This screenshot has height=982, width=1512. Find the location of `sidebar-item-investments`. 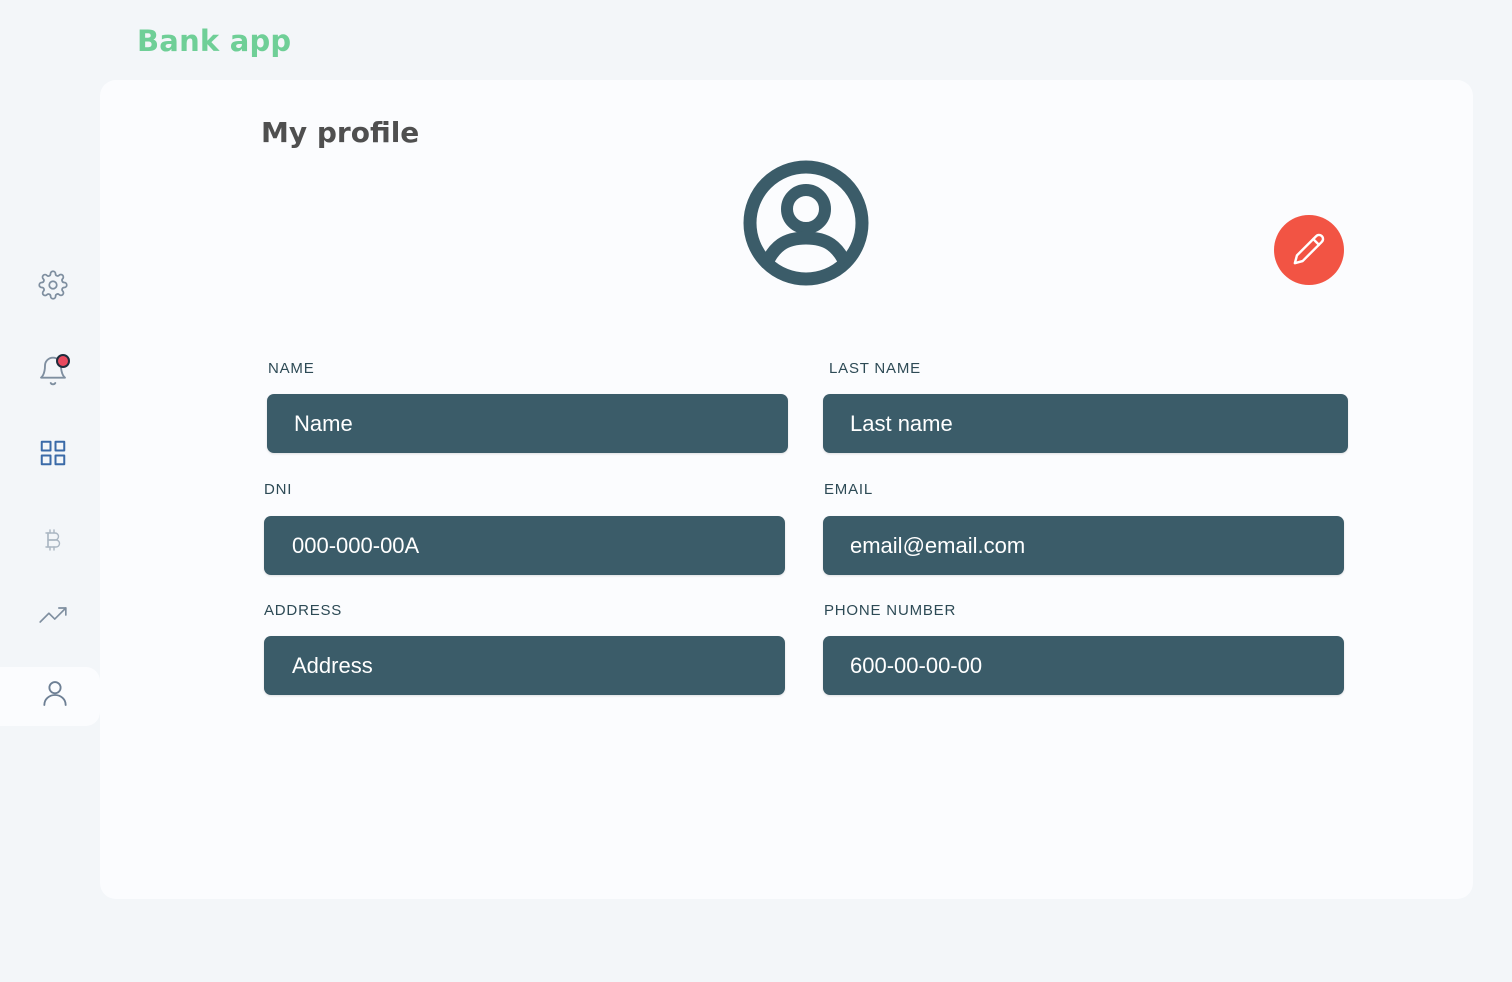

sidebar-item-investments is located at coordinates (53, 615).